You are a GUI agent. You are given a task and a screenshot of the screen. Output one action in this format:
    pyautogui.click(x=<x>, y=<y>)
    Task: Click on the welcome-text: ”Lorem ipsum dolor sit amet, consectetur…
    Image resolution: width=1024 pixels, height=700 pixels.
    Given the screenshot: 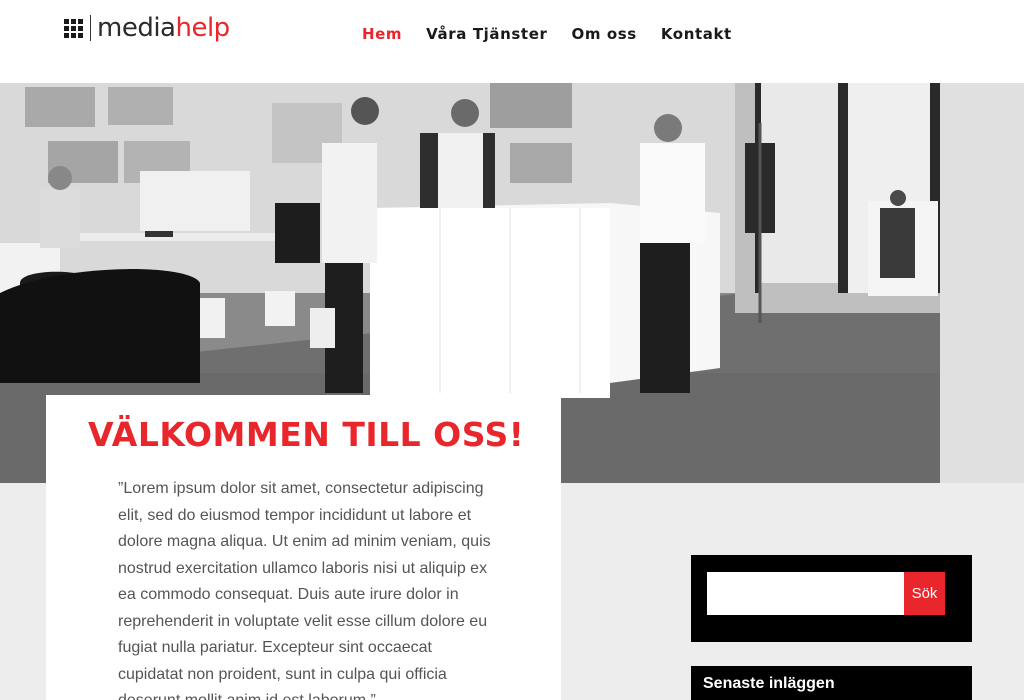 What is the action you would take?
    pyautogui.click(x=304, y=590)
    